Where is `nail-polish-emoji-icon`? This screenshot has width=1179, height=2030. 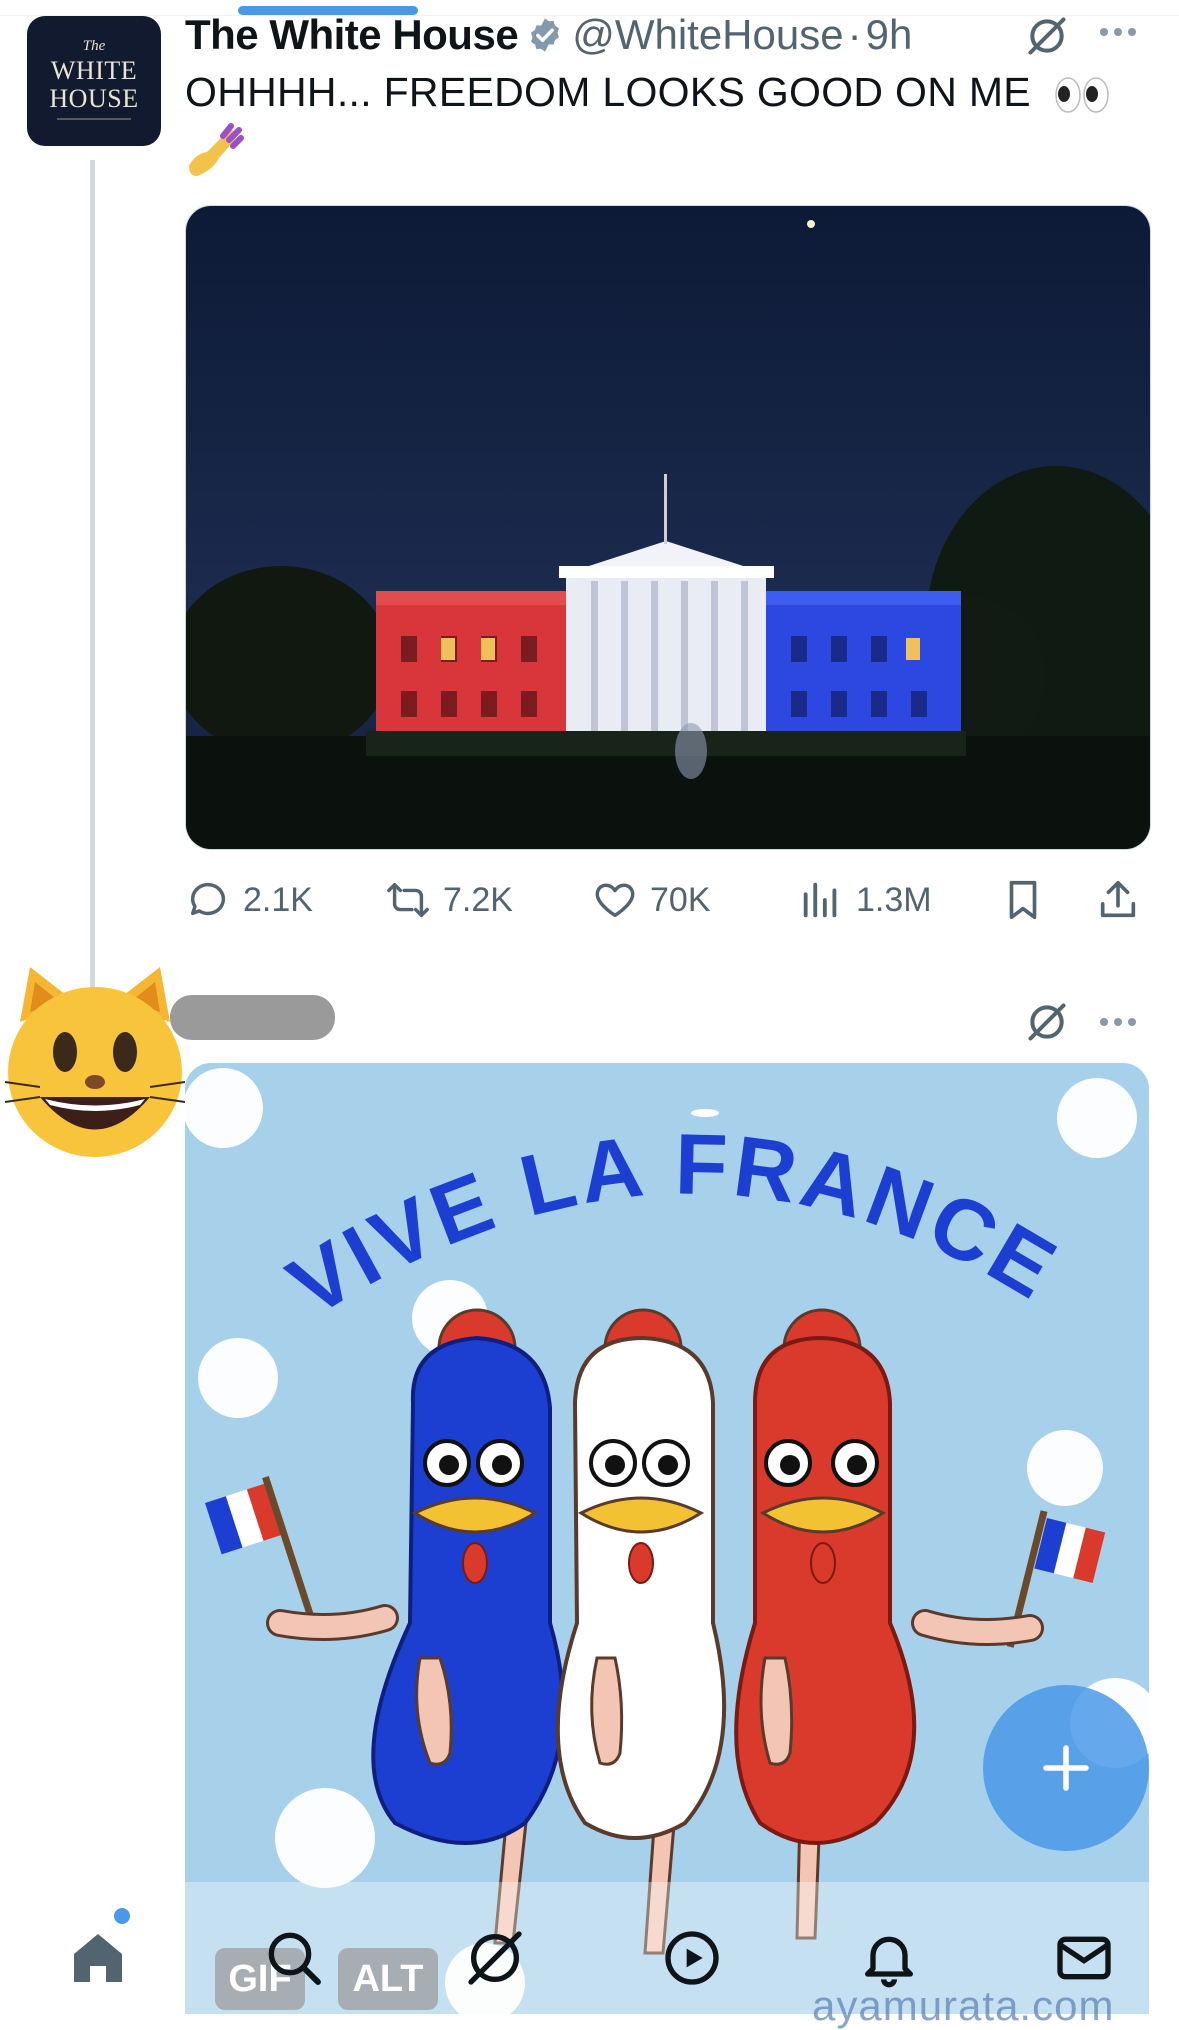
nail-polish-emoji-icon is located at coordinates (216, 149).